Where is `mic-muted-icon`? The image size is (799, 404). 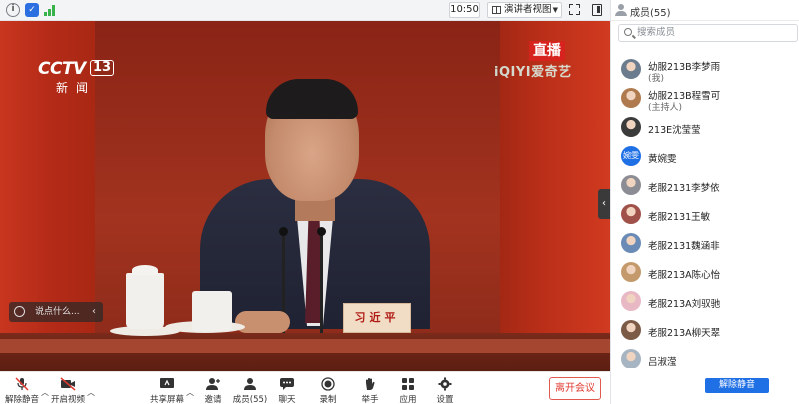 mic-muted-icon is located at coordinates (22, 384).